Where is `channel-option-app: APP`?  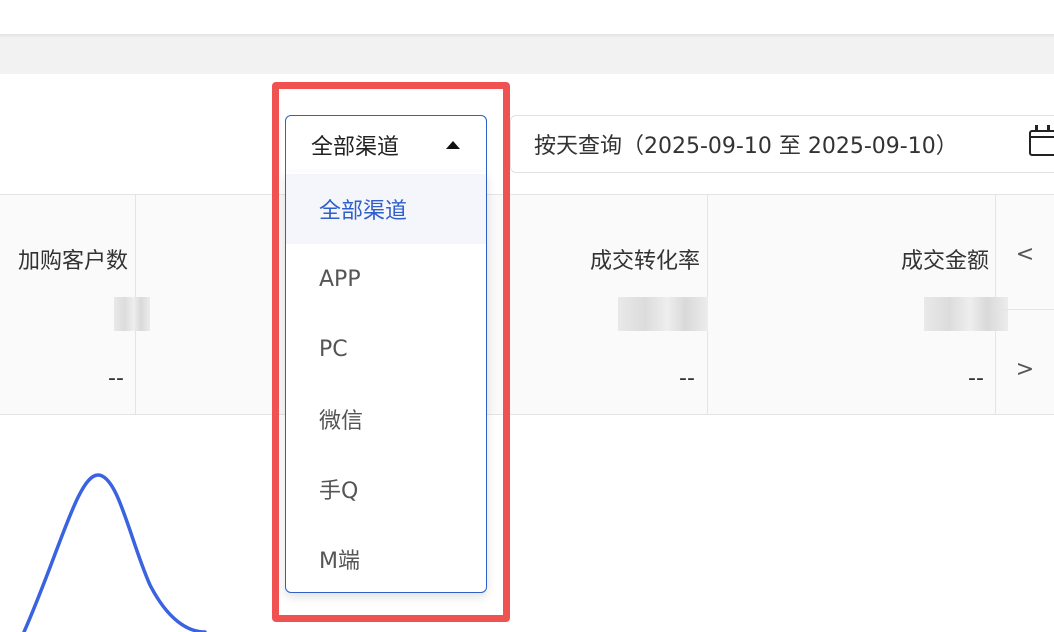 channel-option-app: APP is located at coordinates (386, 279).